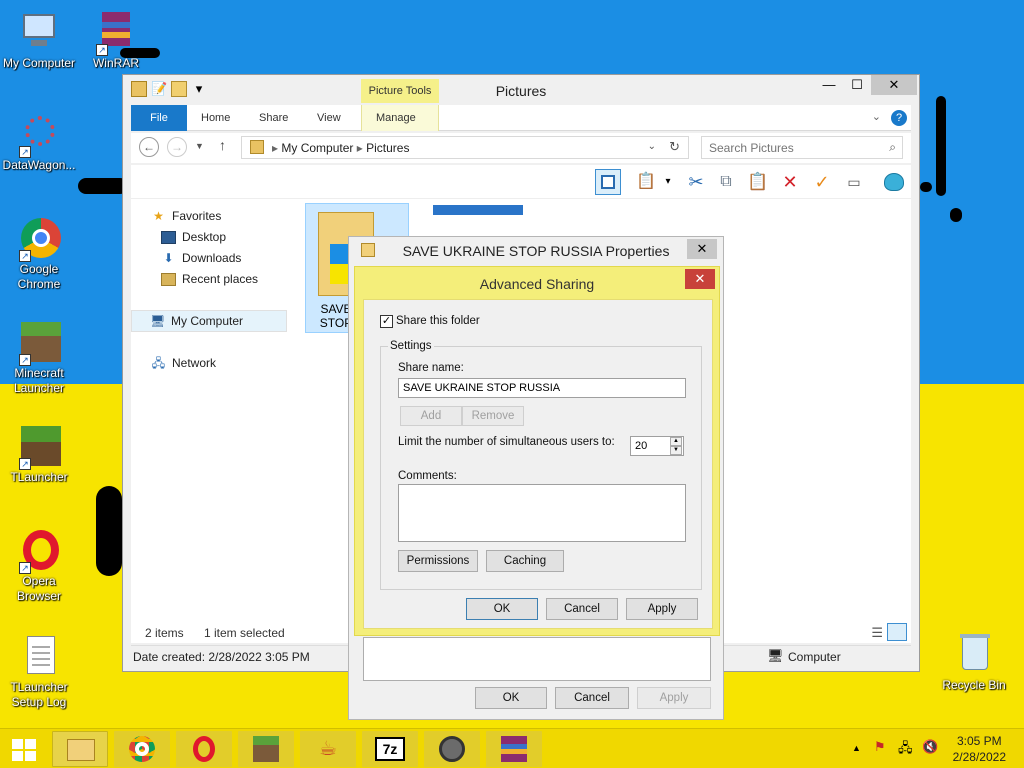 This screenshot has width=1024, height=768. What do you see at coordinates (39, 380) in the screenshot?
I see `desktop-icon-label: Minecraft Launcher` at bounding box center [39, 380].